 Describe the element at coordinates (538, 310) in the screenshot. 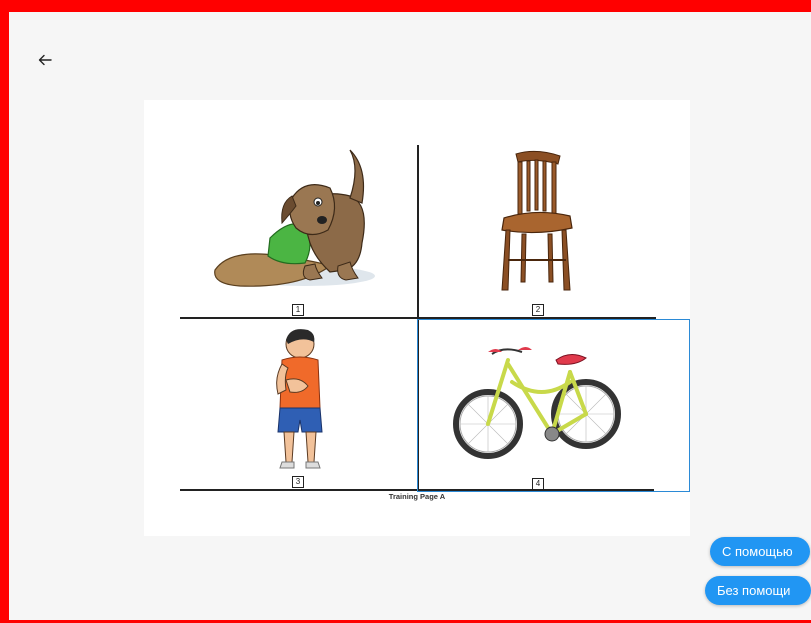

I see `picture-number-2: 2` at that location.